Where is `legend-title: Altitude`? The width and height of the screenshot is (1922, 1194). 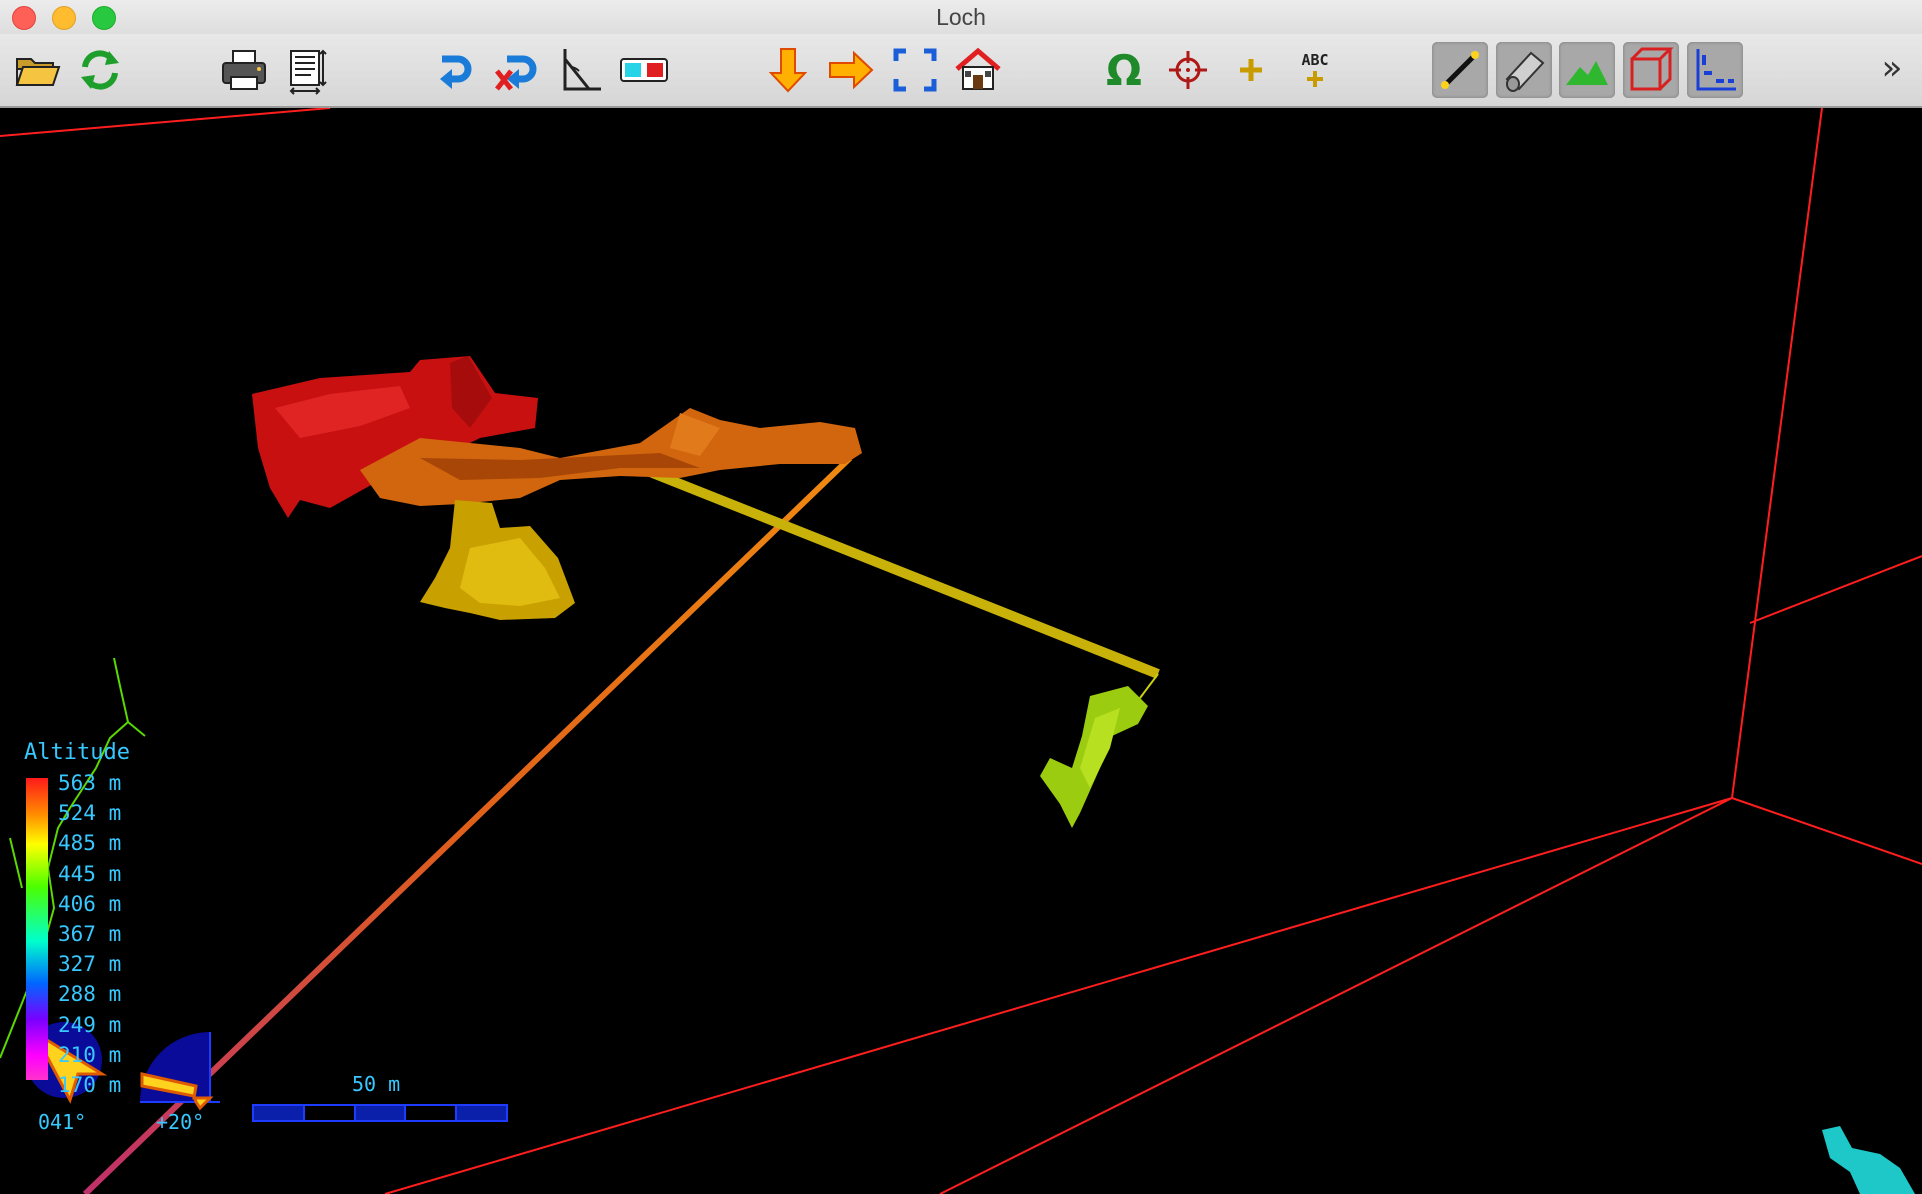
legend-title: Altitude is located at coordinates (77, 752).